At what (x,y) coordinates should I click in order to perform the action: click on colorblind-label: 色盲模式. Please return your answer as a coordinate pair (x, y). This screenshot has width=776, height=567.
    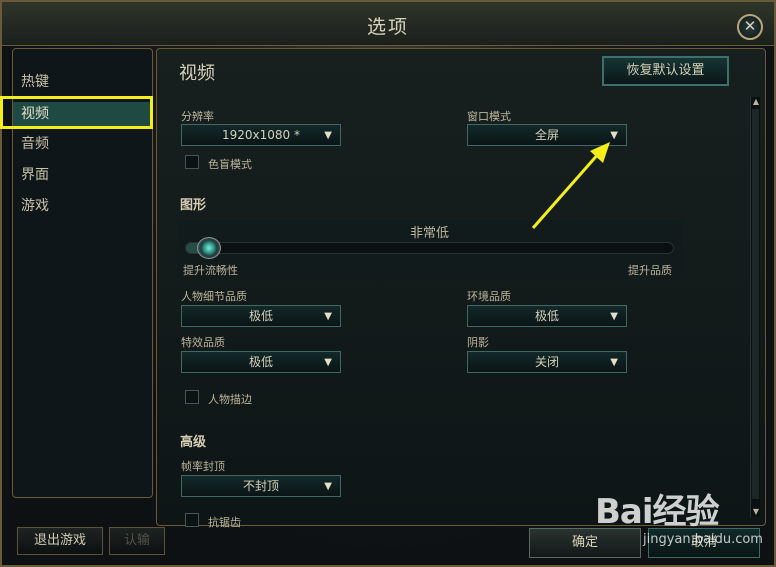
    Looking at the image, I should click on (230, 164).